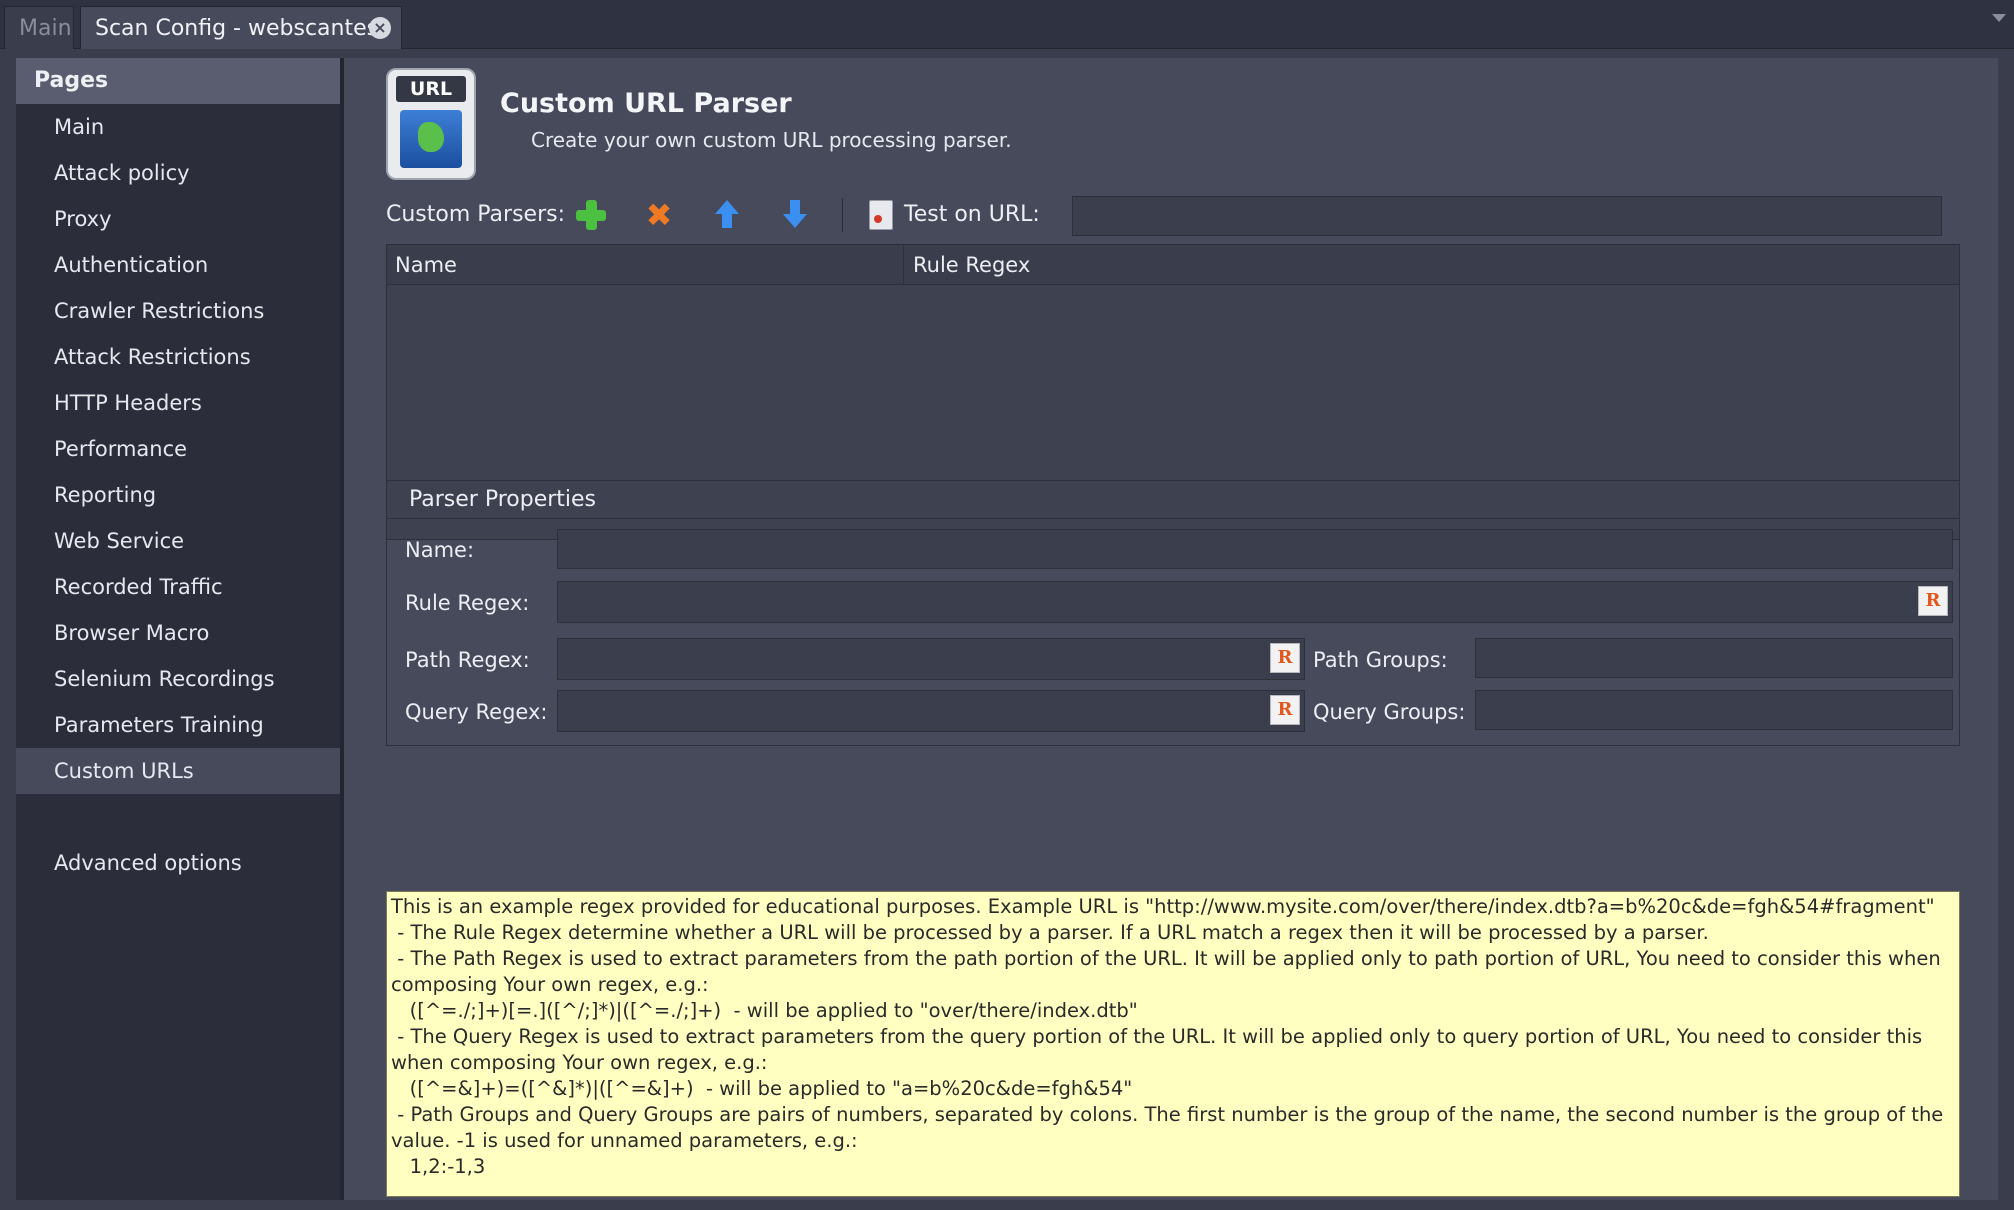  I want to click on sidebar-item-custom-urls: Custom URLs, so click(178, 771).